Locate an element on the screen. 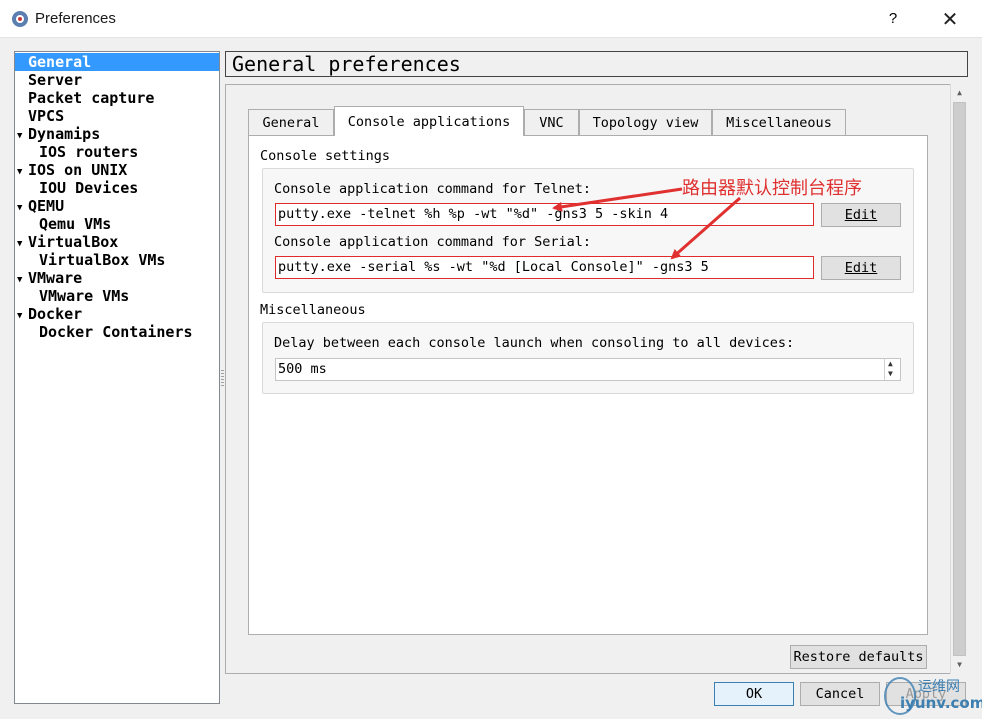 The image size is (982, 719). delay-spin-buttons: ▲ ▼ is located at coordinates (892, 369).